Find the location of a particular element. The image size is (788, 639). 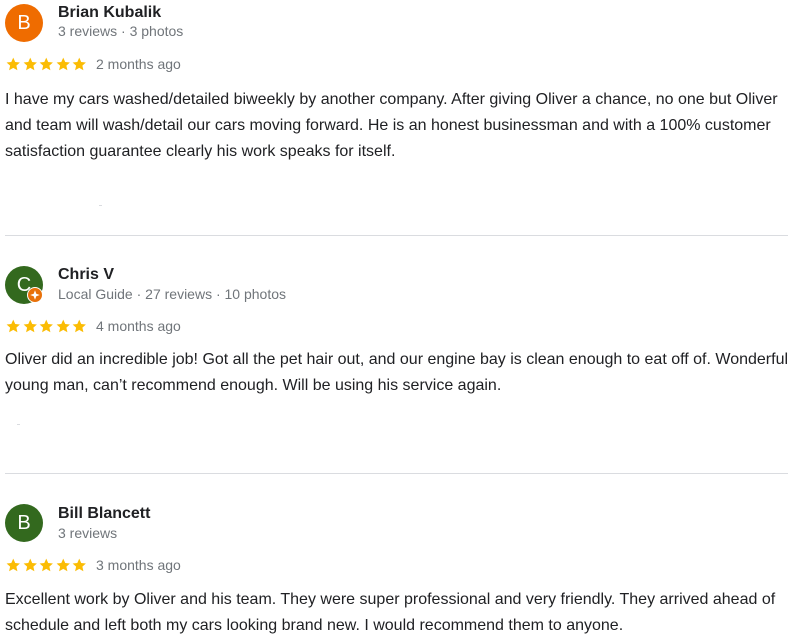

local-guide-badge-icon is located at coordinates (35, 295).